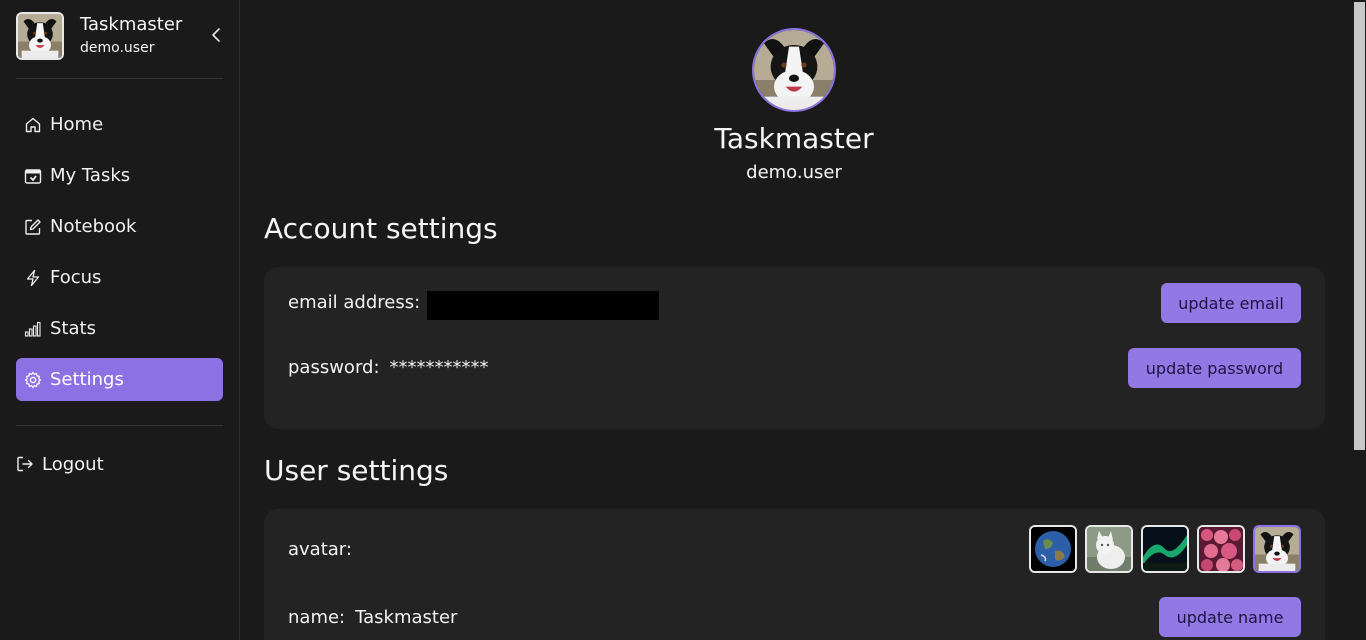 This screenshot has height=640, width=1366. I want to click on name-label: name:, so click(317, 617).